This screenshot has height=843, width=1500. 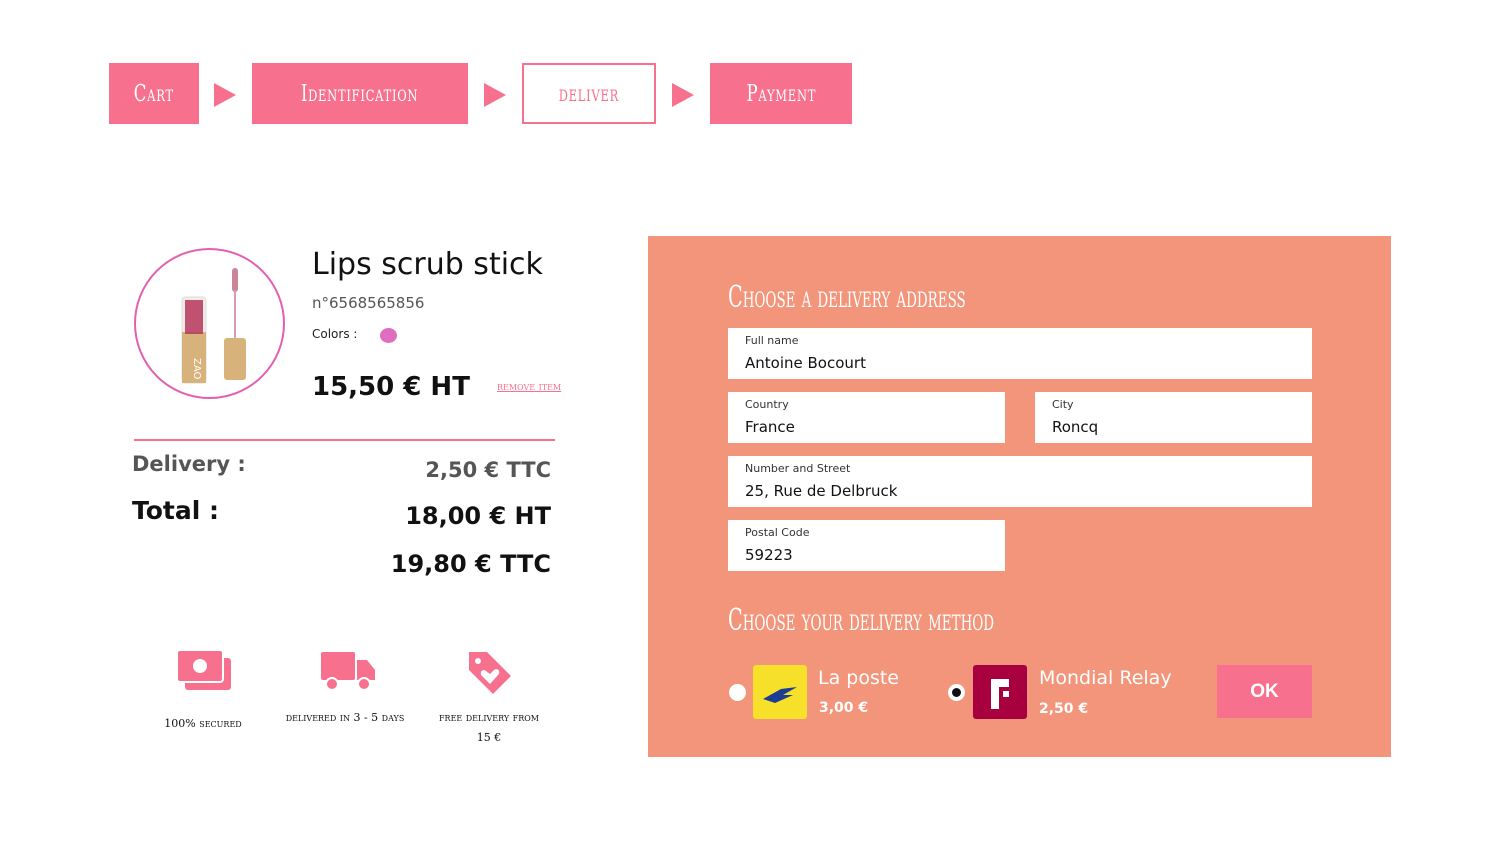 I want to click on postal-code-value: 59223, so click(x=769, y=555).